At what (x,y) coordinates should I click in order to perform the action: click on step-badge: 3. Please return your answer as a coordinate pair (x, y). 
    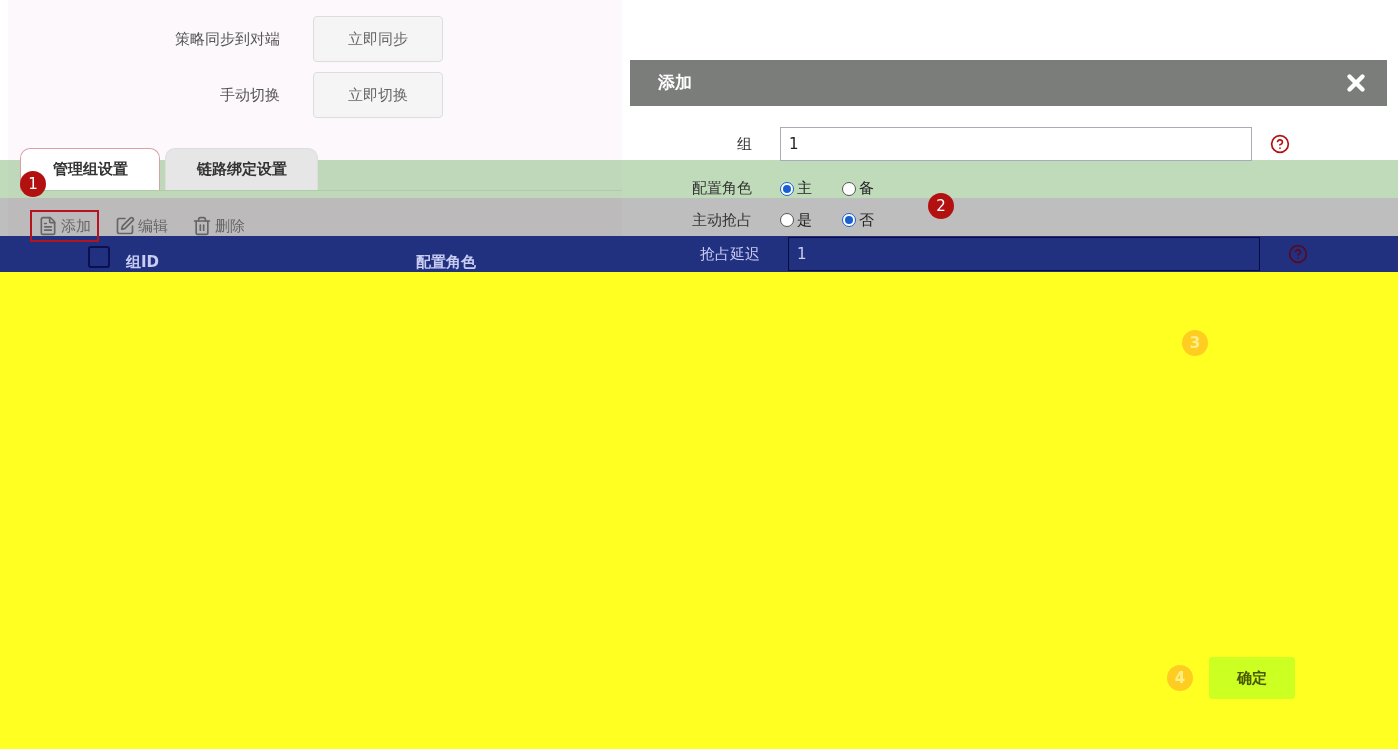
    Looking at the image, I should click on (1195, 343).